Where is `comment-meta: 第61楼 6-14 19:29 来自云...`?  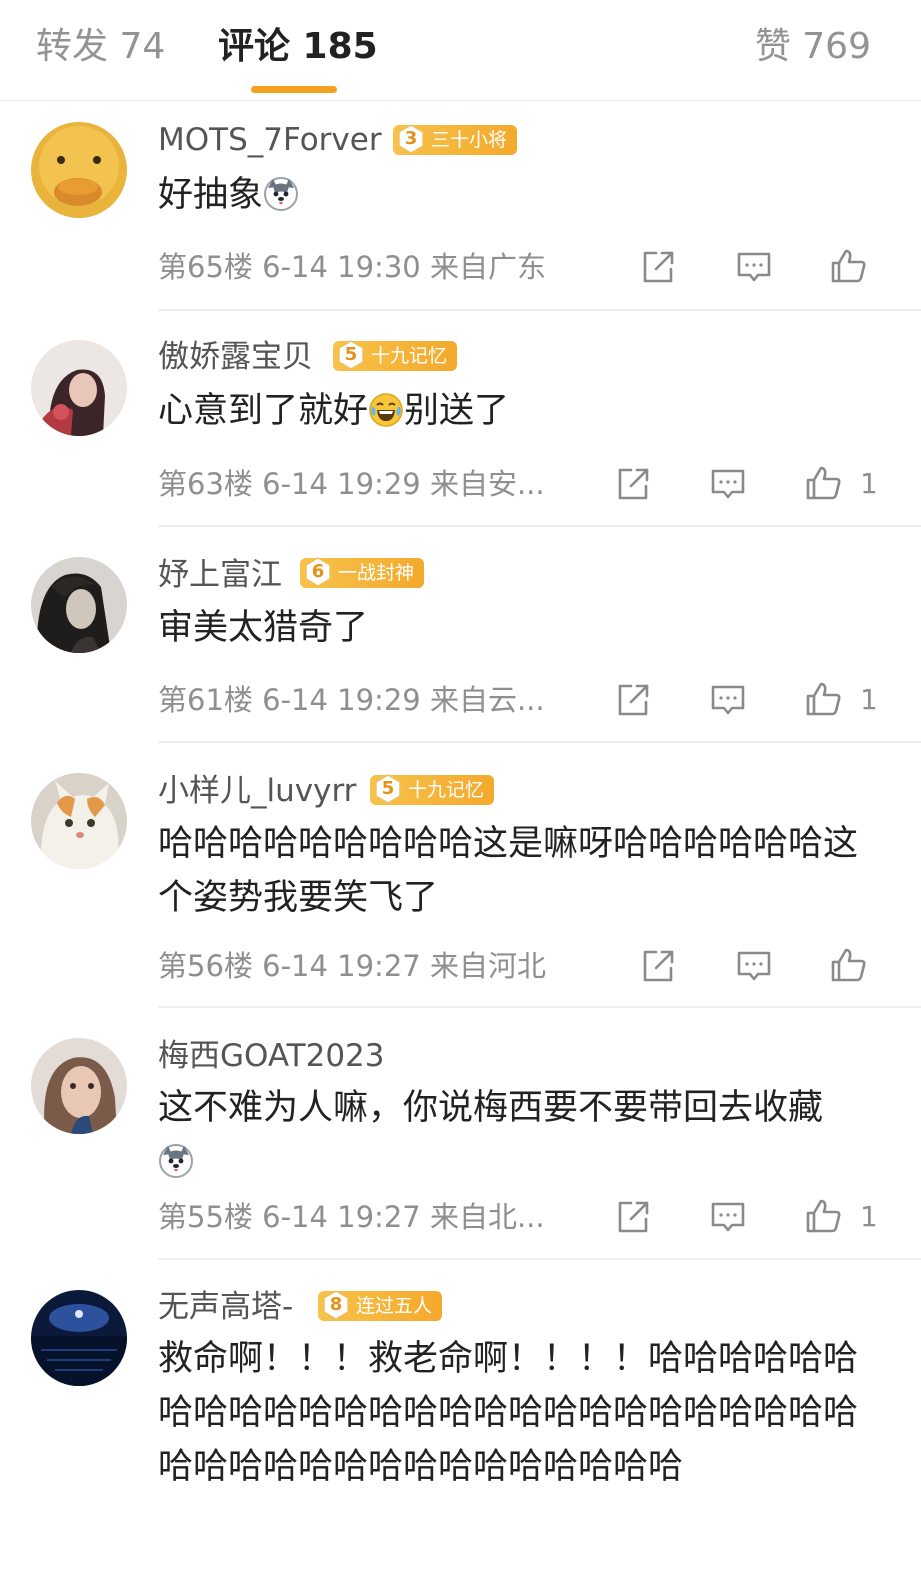 comment-meta: 第61楼 6-14 19:29 来自云... is located at coordinates (351, 700).